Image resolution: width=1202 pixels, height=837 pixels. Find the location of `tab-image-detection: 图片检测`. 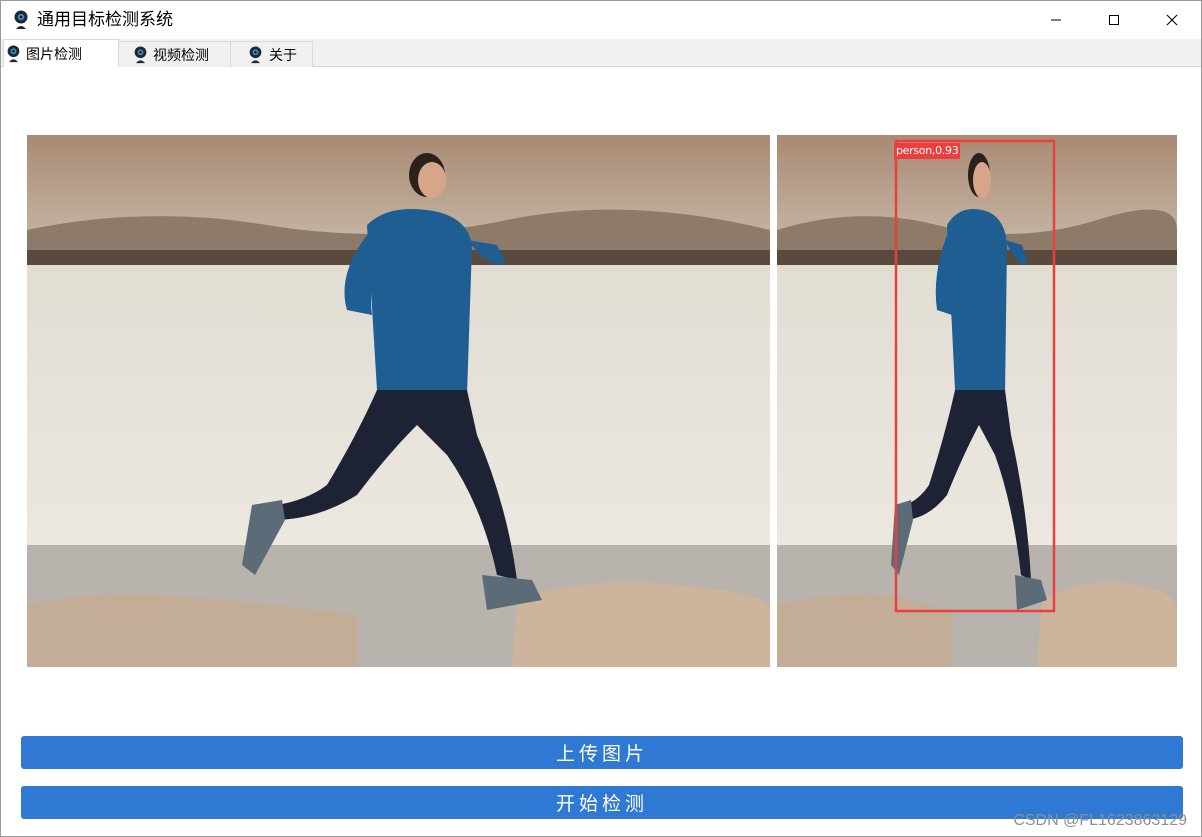

tab-image-detection: 图片检测 is located at coordinates (61, 53).